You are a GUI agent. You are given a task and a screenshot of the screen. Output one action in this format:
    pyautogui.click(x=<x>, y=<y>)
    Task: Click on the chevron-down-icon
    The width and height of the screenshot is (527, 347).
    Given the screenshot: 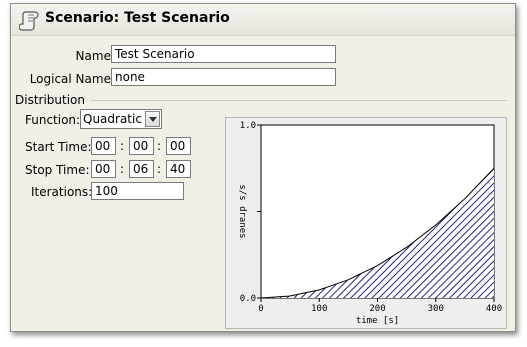 What is the action you would take?
    pyautogui.click(x=152, y=119)
    